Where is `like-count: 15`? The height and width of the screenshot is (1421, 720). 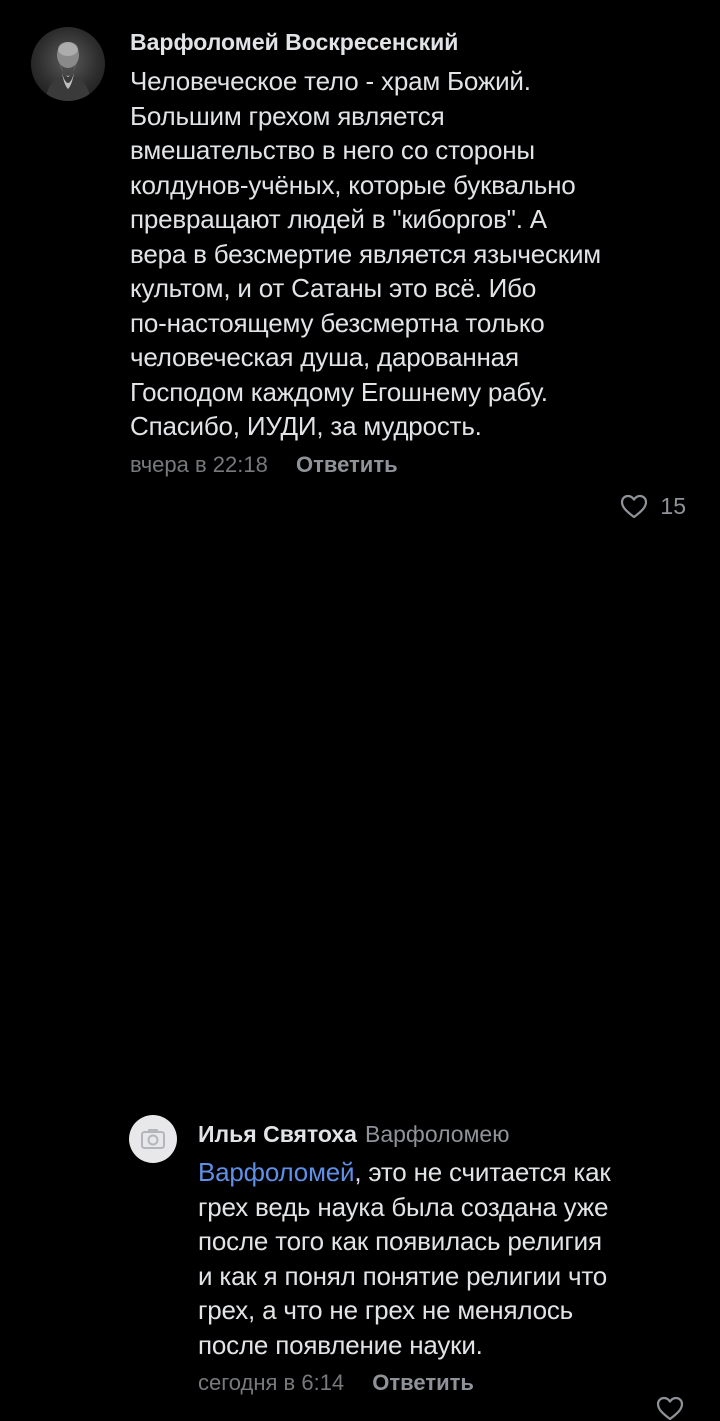 like-count: 15 is located at coordinates (673, 506).